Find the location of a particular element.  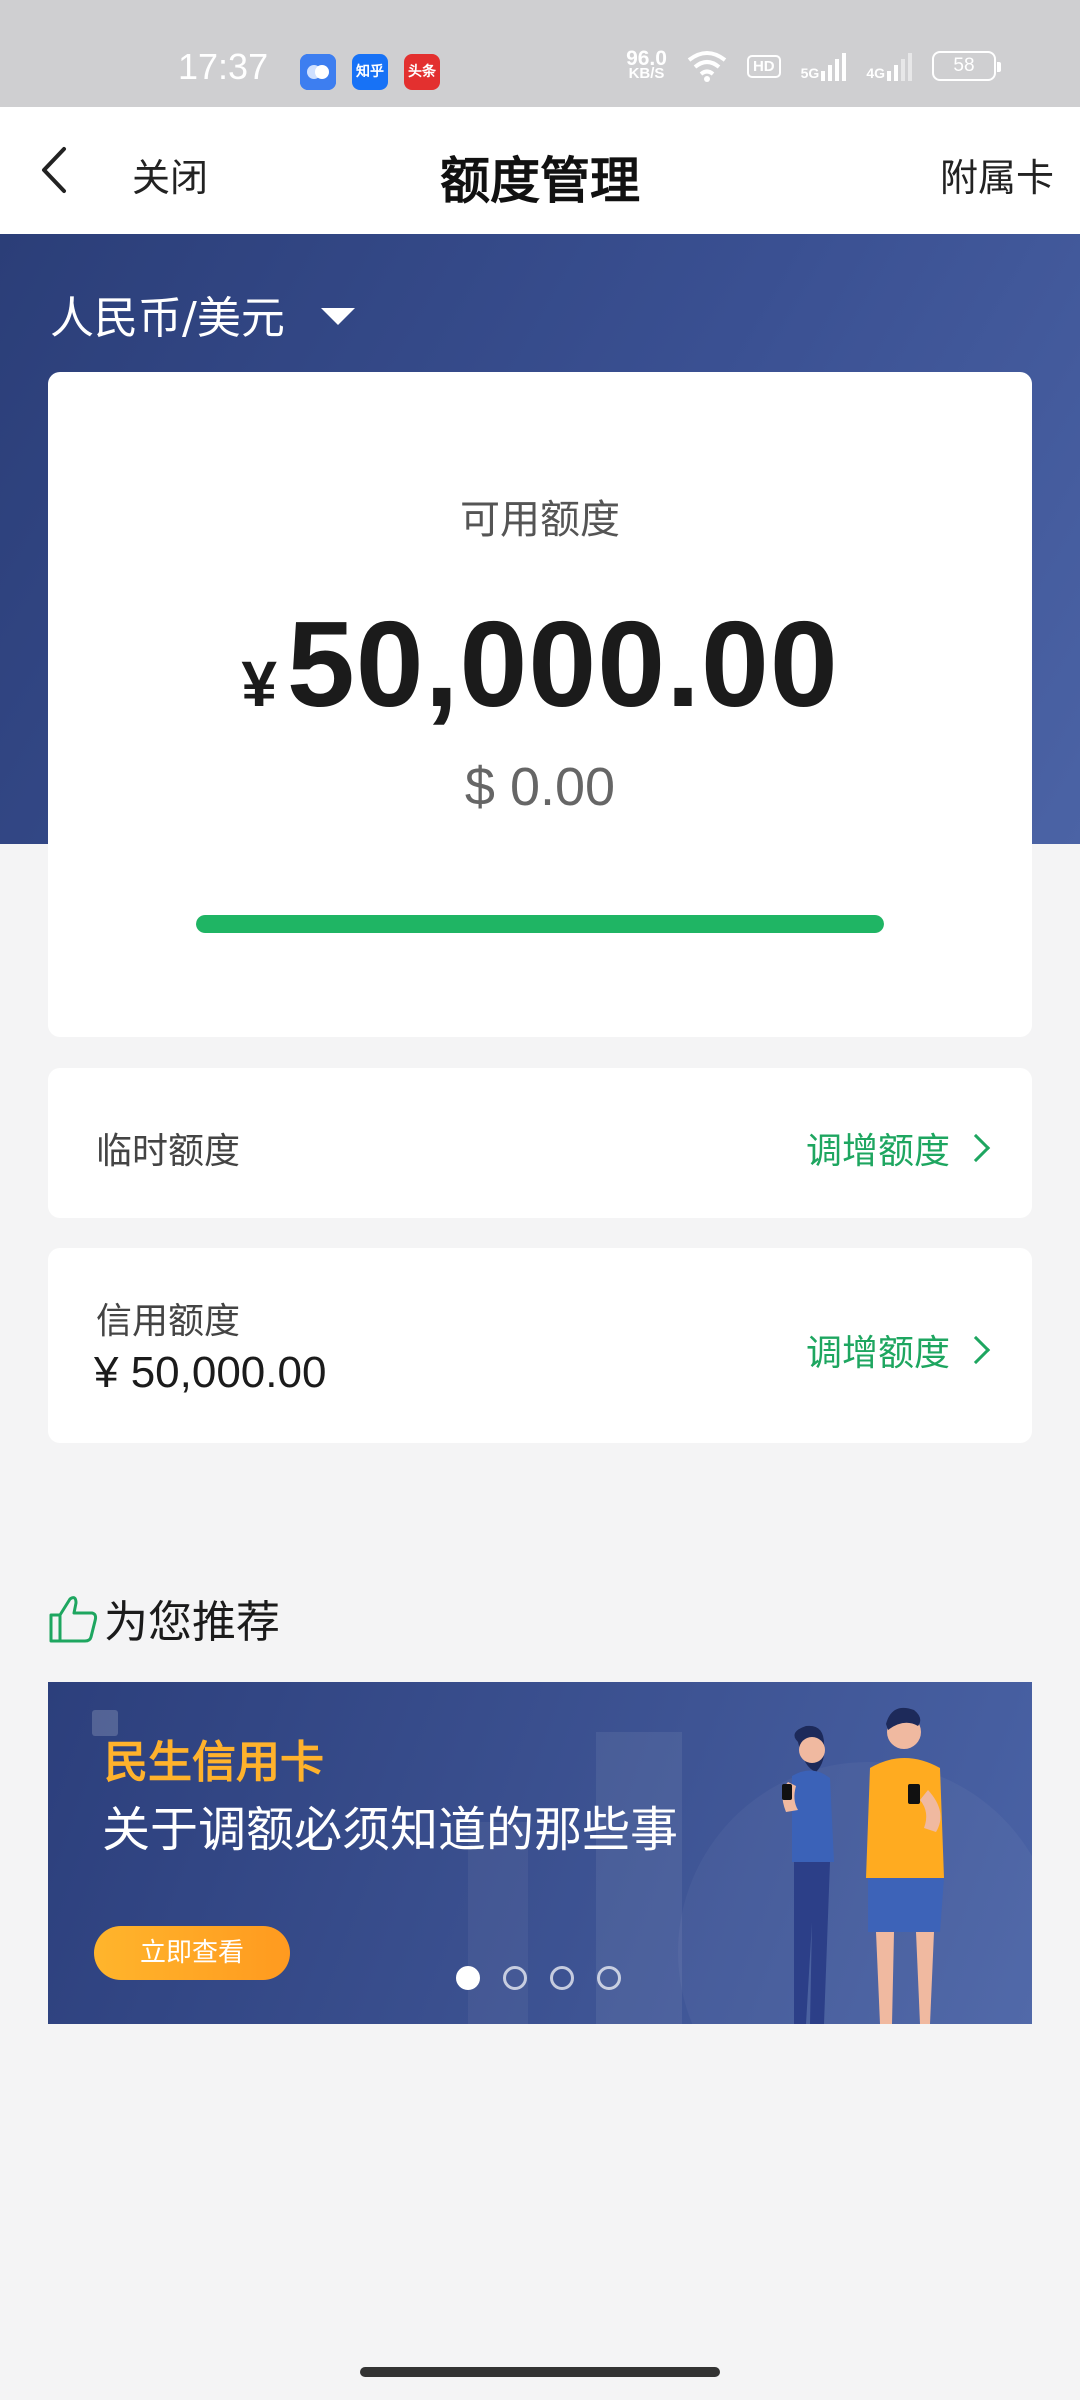

zhihu-app-icon: 知乎 is located at coordinates (370, 72).